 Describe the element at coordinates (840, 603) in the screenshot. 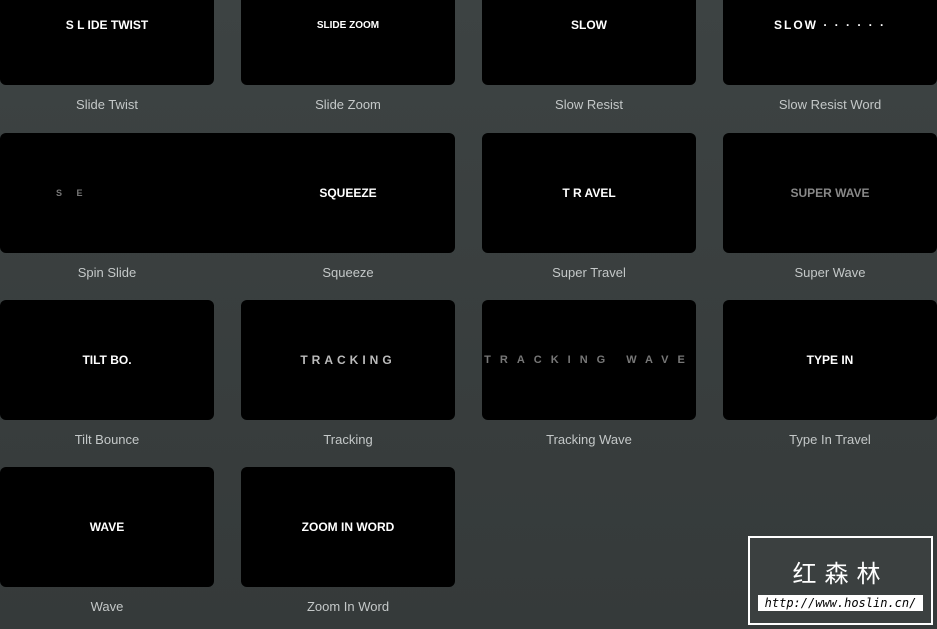

I see `watermark-url: http://www.hoslin.cn/` at that location.